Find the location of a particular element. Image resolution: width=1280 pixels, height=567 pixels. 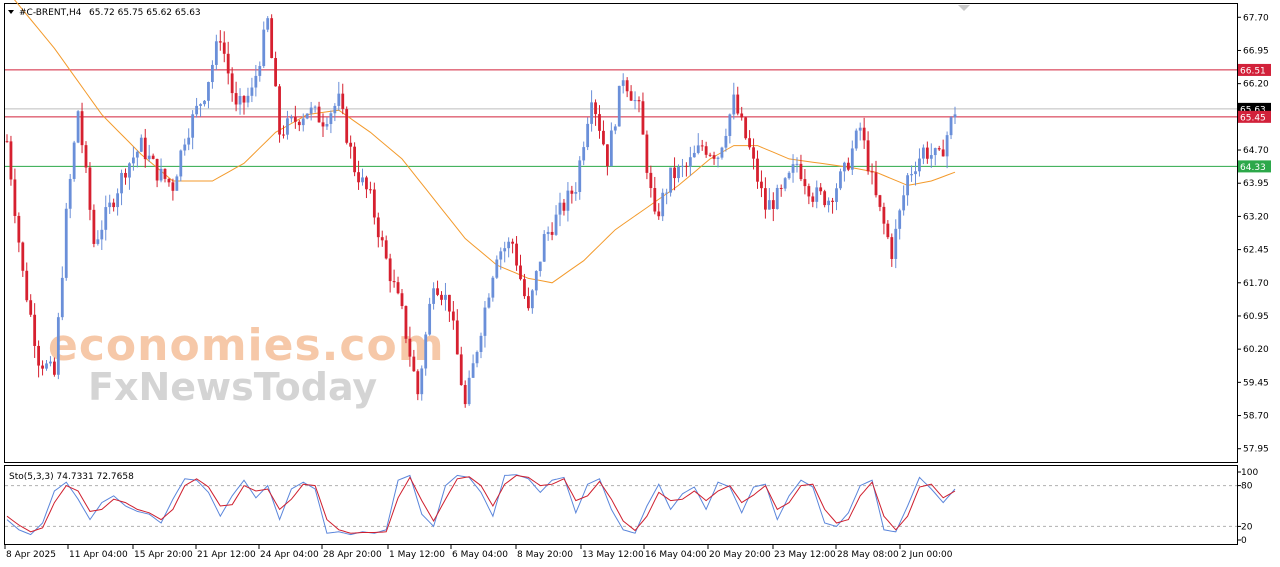

time-tick-label: 13 May 12:00 is located at coordinates (613, 555).